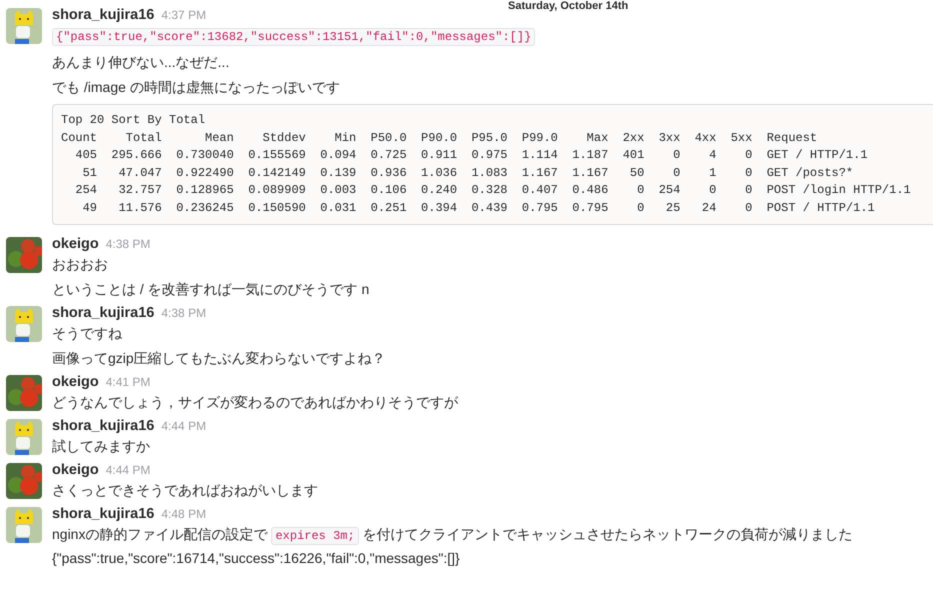 Image resolution: width=933 pixels, height=593 pixels. What do you see at coordinates (294, 37) in the screenshot?
I see `inline-code: {"pass":true,"score":13682,"success":13151,"fail":0,"messages":[]}` at bounding box center [294, 37].